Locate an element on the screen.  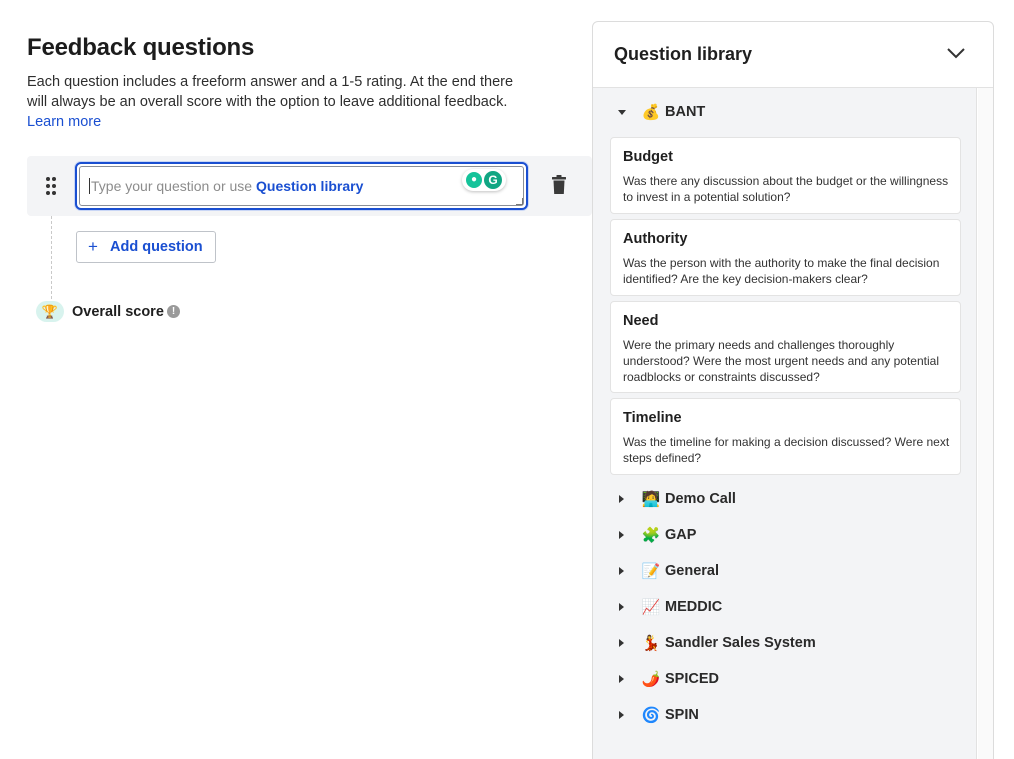
hot-pepper-icon: 🌶️ is located at coordinates (651, 679).